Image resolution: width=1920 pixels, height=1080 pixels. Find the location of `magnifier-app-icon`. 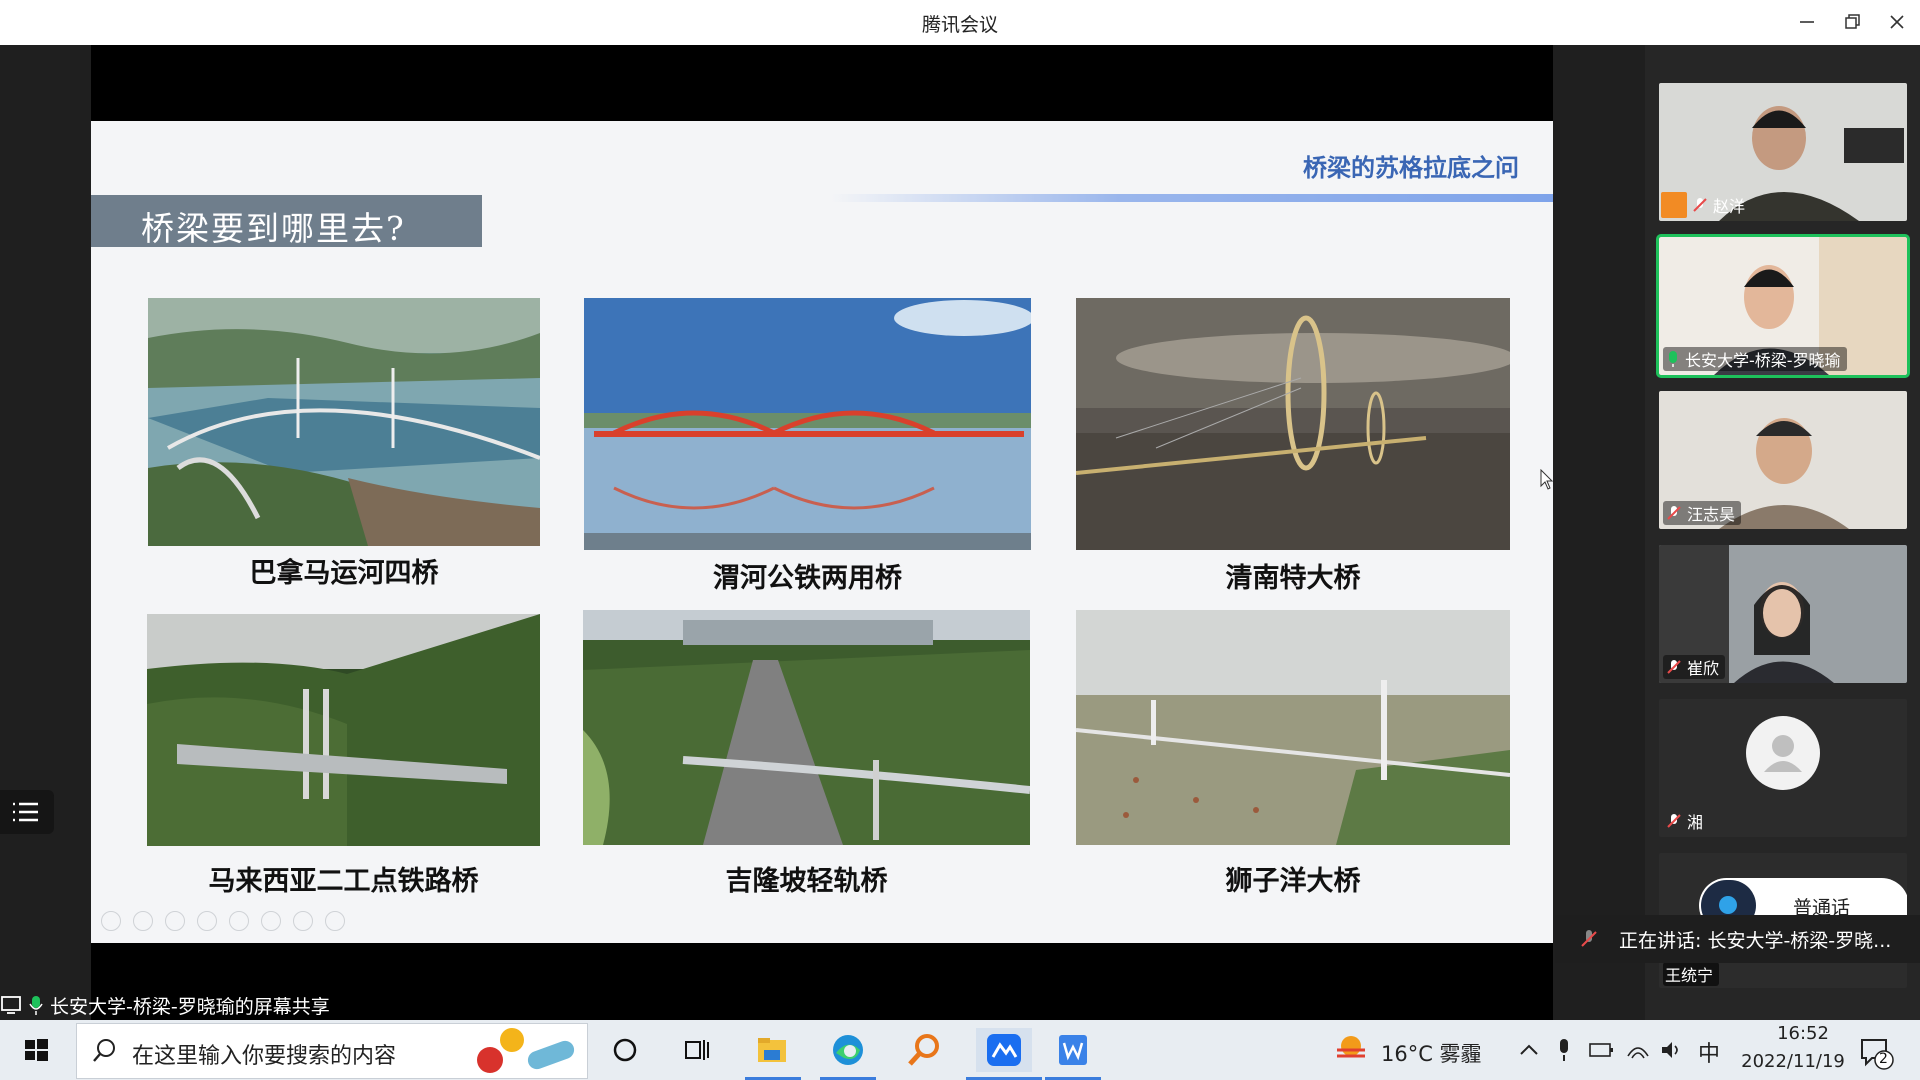

magnifier-app-icon is located at coordinates (923, 1050).